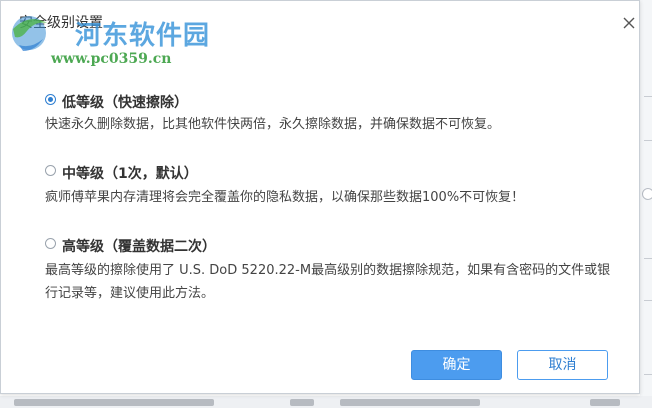  I want to click on cancel-button: 取消, so click(562, 365).